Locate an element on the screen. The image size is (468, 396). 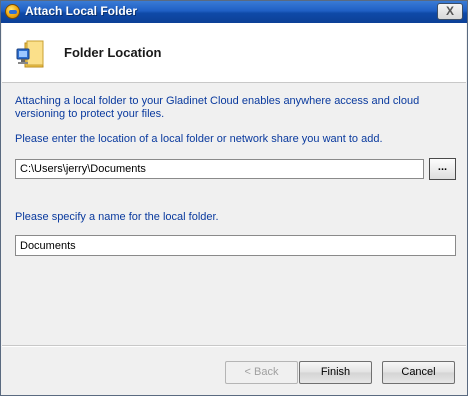
app-globe-icon is located at coordinates (12, 11).